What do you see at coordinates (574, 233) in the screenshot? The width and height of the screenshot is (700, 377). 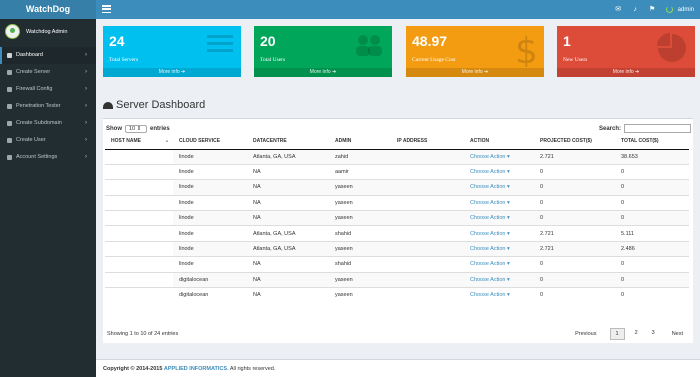 I see `table-cell: 2.721` at bounding box center [574, 233].